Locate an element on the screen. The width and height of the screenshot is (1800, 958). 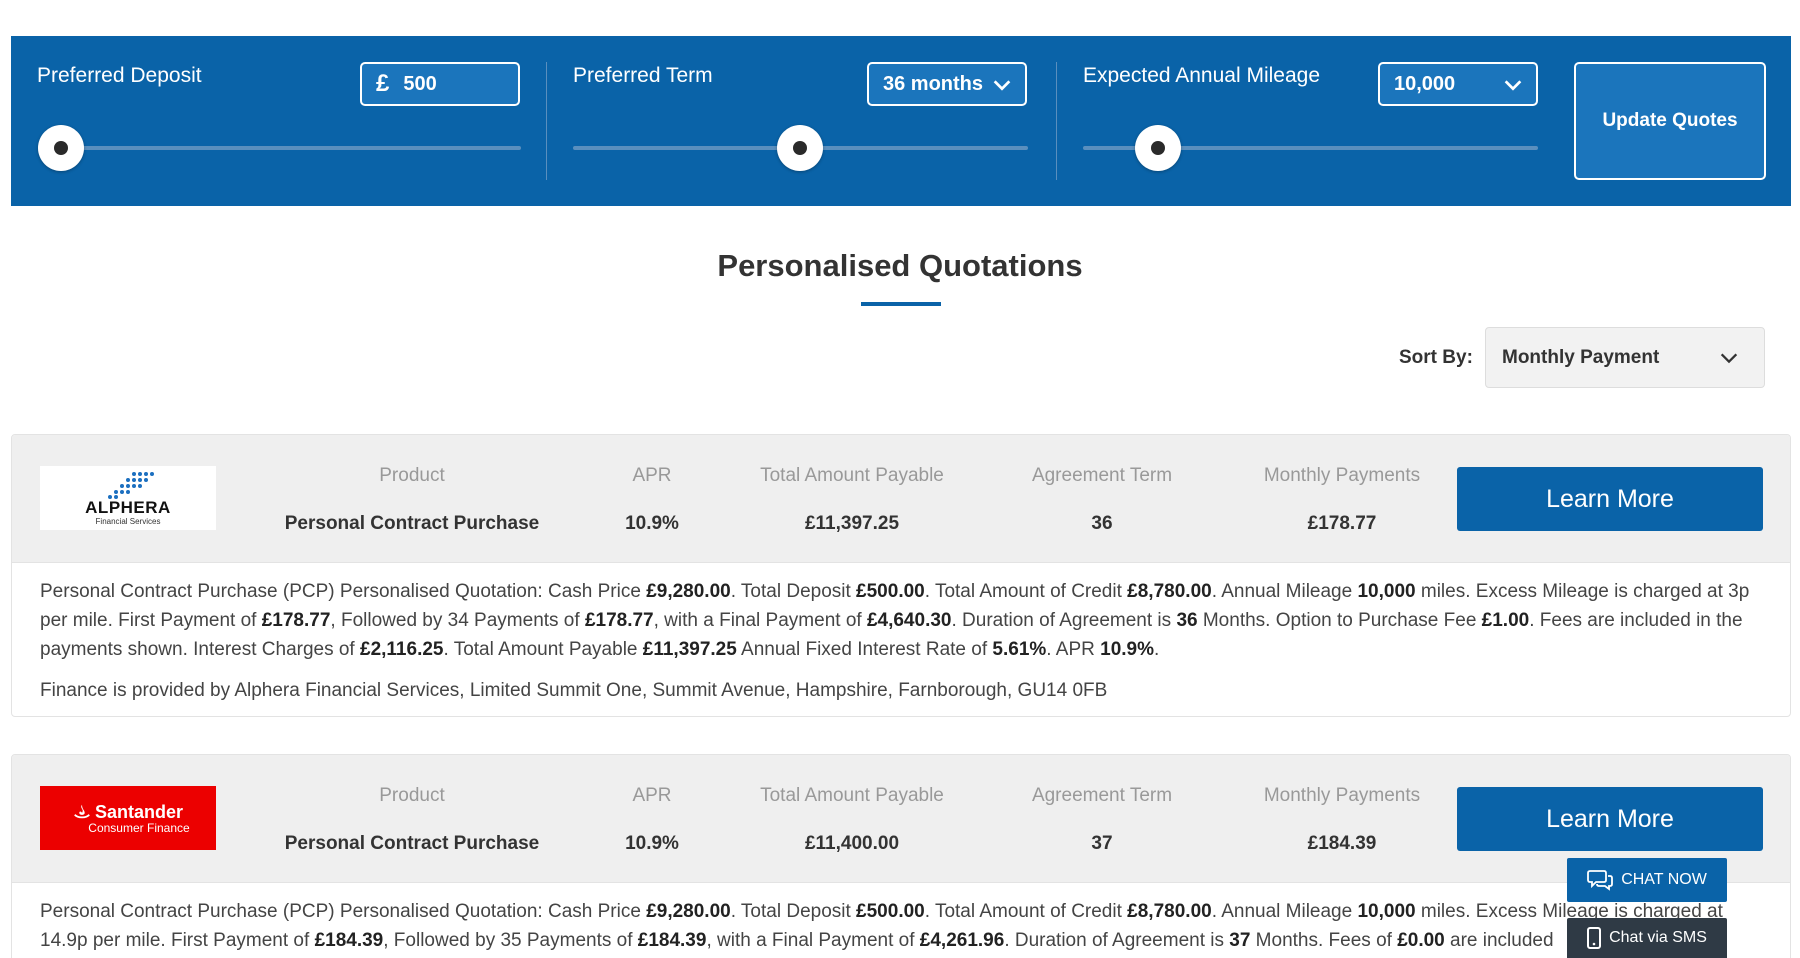
pound-icon: £ is located at coordinates (383, 83).